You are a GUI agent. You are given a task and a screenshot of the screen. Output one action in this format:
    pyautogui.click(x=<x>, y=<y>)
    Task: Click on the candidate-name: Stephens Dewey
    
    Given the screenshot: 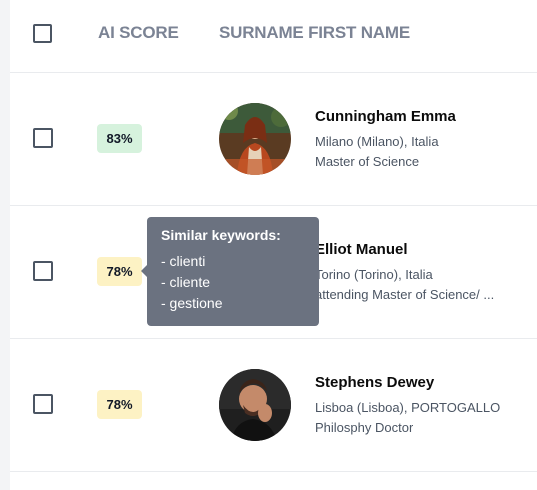 What is the action you would take?
    pyautogui.click(x=374, y=382)
    